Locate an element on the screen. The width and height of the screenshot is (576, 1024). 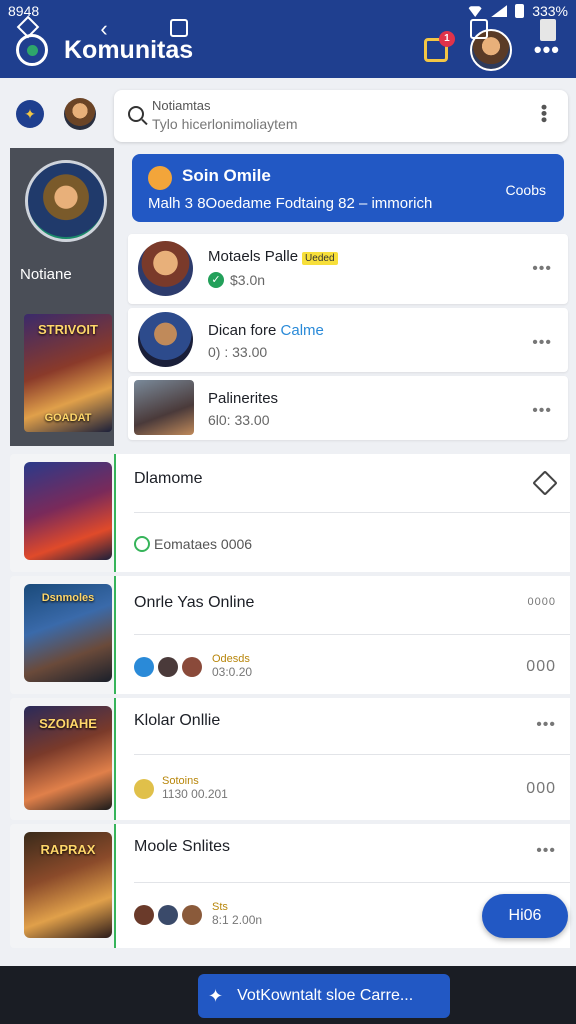
sparkle-icon: ✦ is located at coordinates (216, 995).